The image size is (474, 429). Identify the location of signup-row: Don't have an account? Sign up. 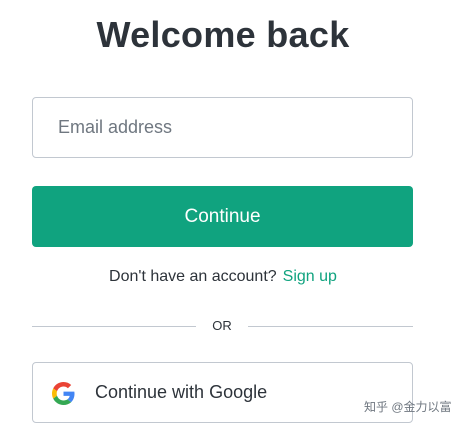
(223, 277).